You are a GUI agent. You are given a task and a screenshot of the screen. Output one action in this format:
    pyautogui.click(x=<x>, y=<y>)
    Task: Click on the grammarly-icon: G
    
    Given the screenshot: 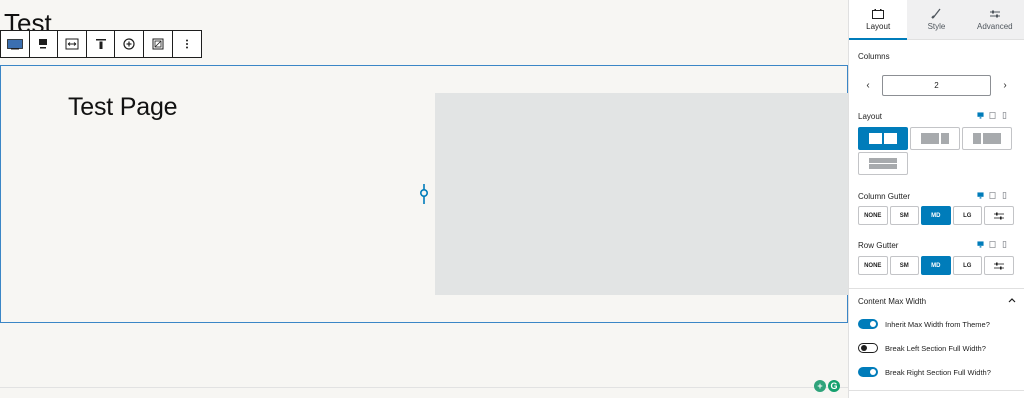 What is the action you would take?
    pyautogui.click(x=834, y=386)
    